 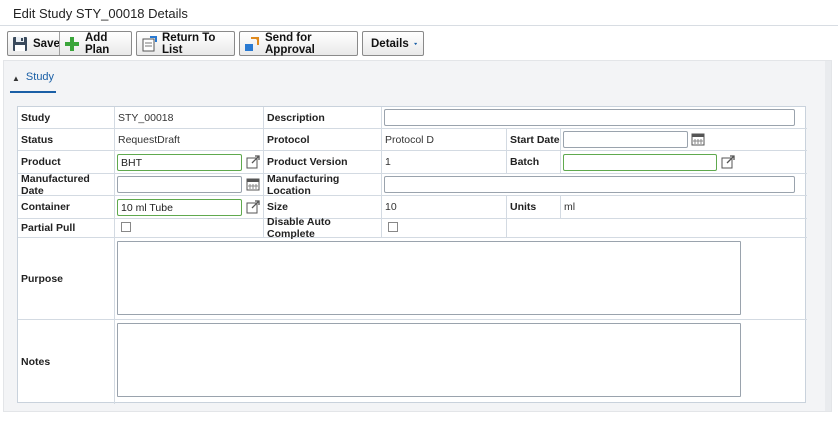 What do you see at coordinates (189, 118) in the screenshot?
I see `study-value: STY_00018` at bounding box center [189, 118].